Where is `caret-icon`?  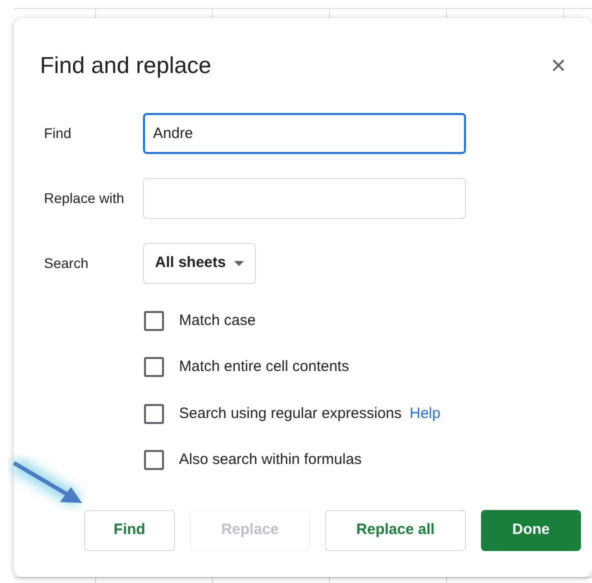 caret-icon is located at coordinates (239, 263).